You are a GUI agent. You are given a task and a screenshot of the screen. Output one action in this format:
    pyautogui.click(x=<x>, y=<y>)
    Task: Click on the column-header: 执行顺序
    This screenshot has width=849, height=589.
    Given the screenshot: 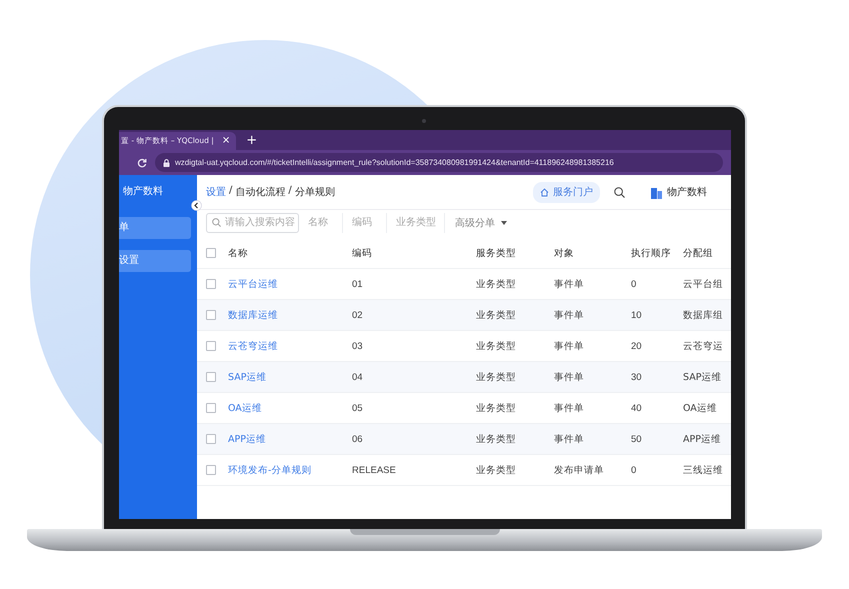 What is the action you would take?
    pyautogui.click(x=651, y=253)
    